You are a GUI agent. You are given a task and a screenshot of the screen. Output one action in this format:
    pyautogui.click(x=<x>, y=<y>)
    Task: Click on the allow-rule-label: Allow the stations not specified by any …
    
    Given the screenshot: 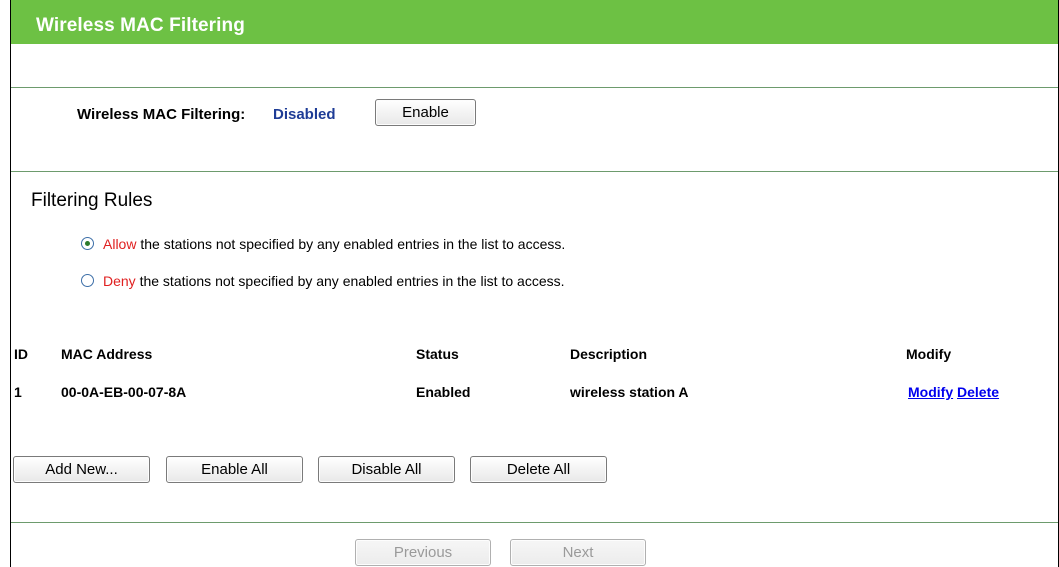 What is the action you would take?
    pyautogui.click(x=334, y=244)
    